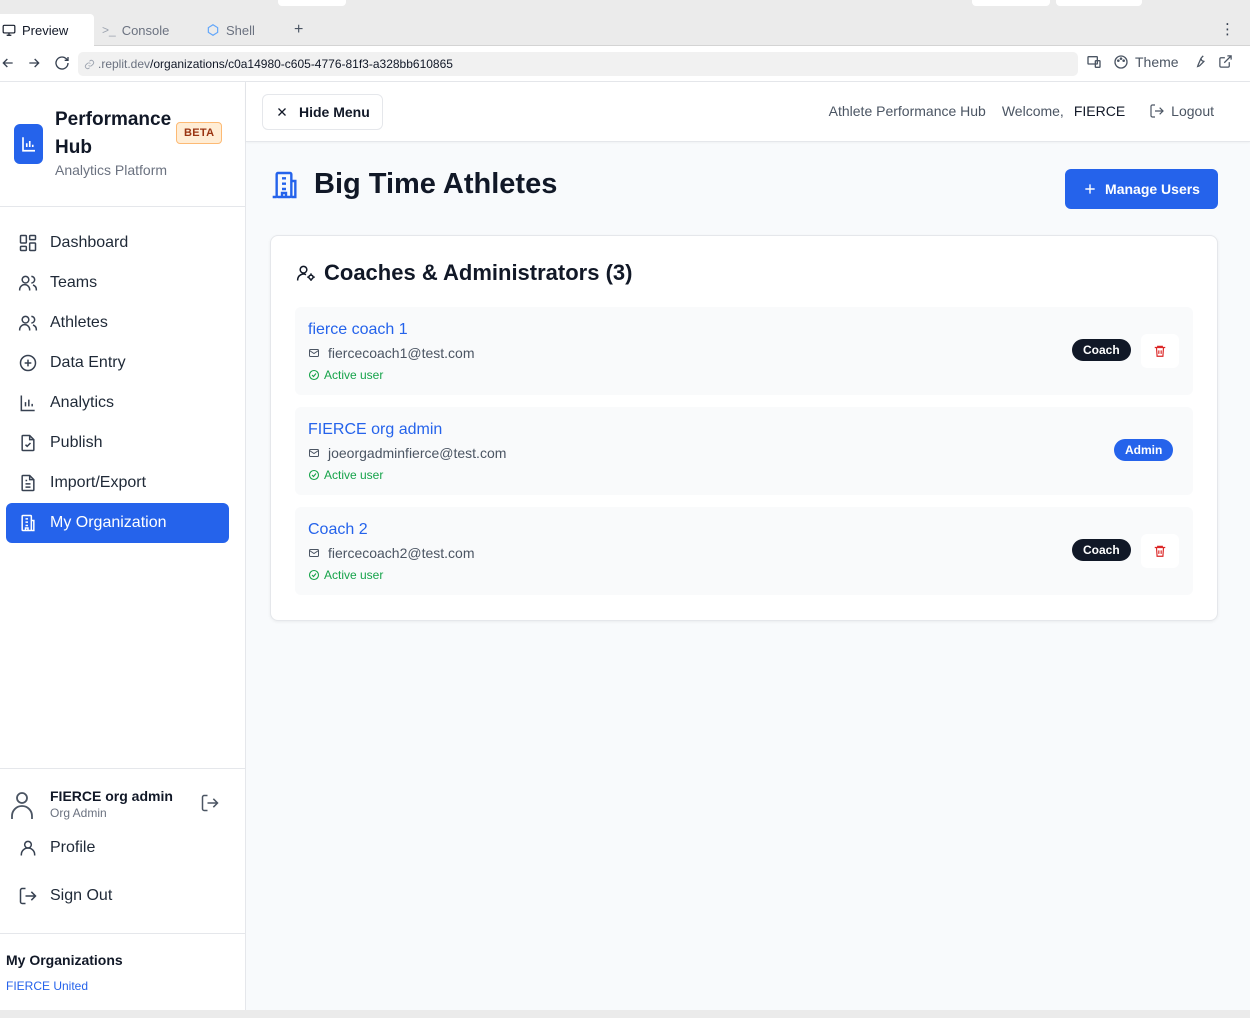 The image size is (1250, 1018). I want to click on back-icon, so click(8, 63).